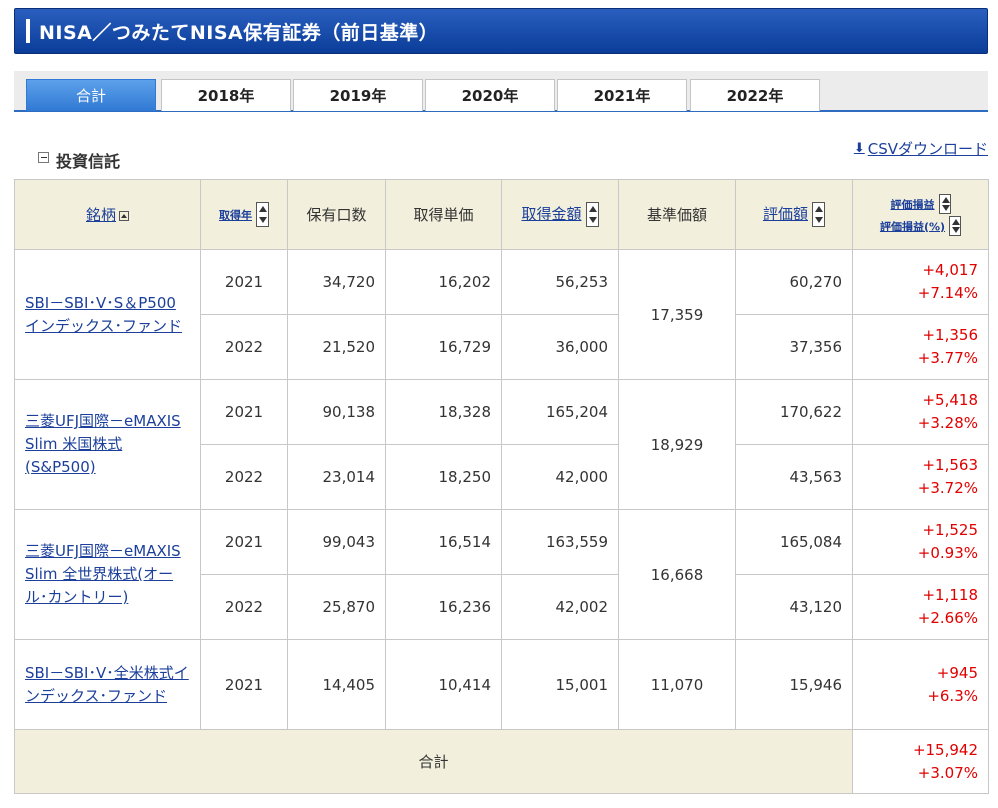  What do you see at coordinates (957, 672) in the screenshot?
I see `pl-amount: +945` at bounding box center [957, 672].